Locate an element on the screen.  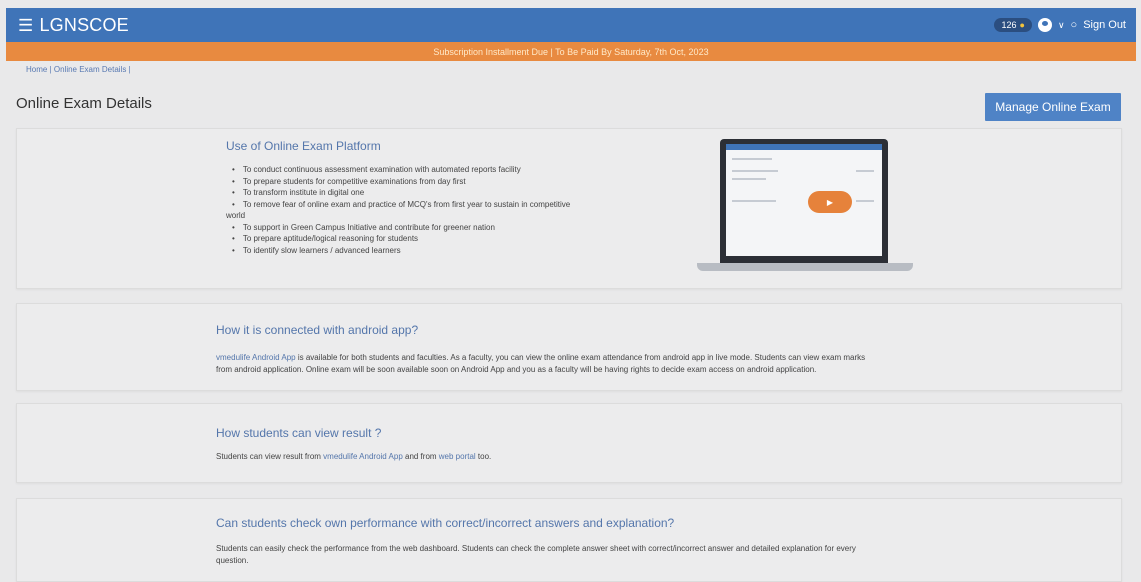
laptop-illustration: ▶ is located at coordinates (805, 205).